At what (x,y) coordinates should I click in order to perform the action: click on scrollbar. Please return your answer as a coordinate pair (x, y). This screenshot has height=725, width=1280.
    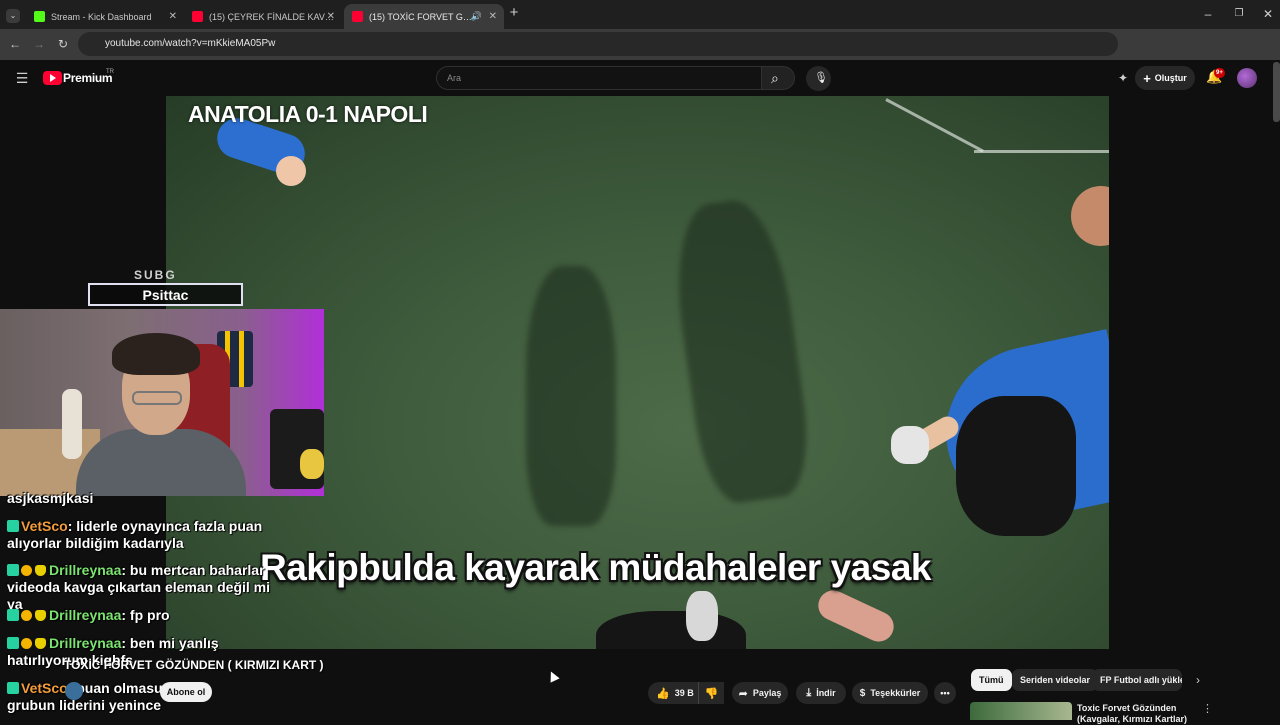
    Looking at the image, I should click on (1276, 92).